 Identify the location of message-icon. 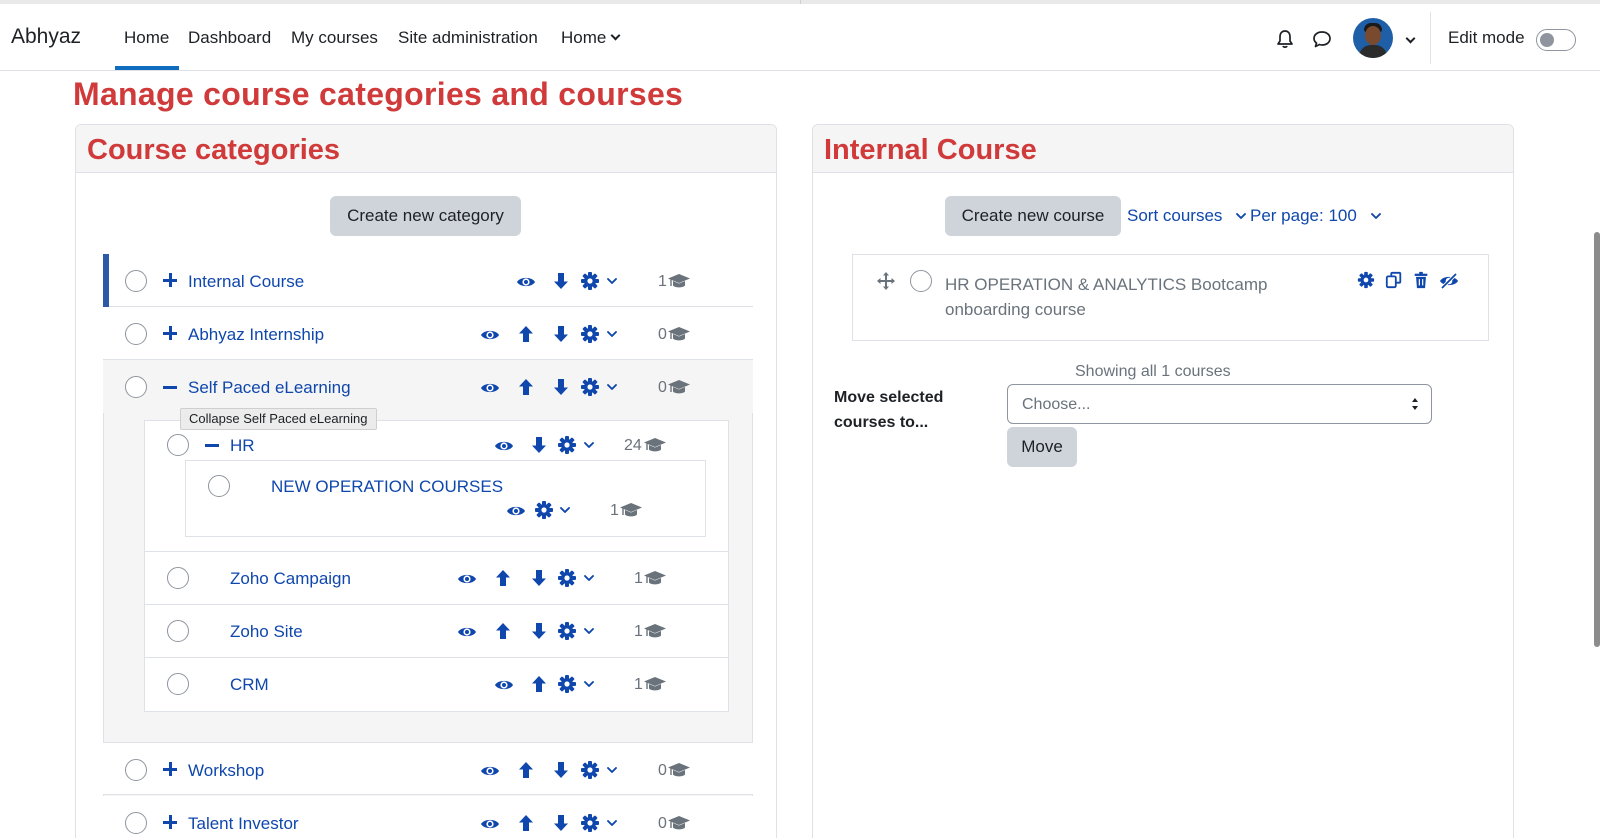
(1322, 39).